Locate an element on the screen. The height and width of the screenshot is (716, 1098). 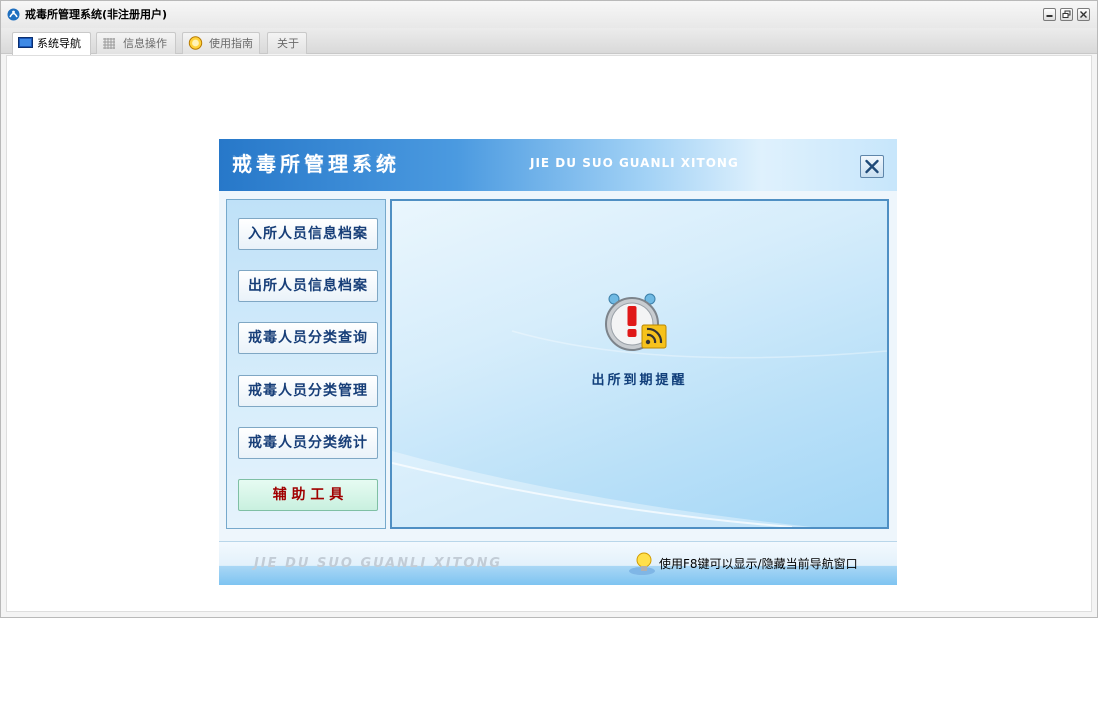
footer-pinyin: JIE DU SUO GUANLI XITONG is located at coordinates (378, 563).